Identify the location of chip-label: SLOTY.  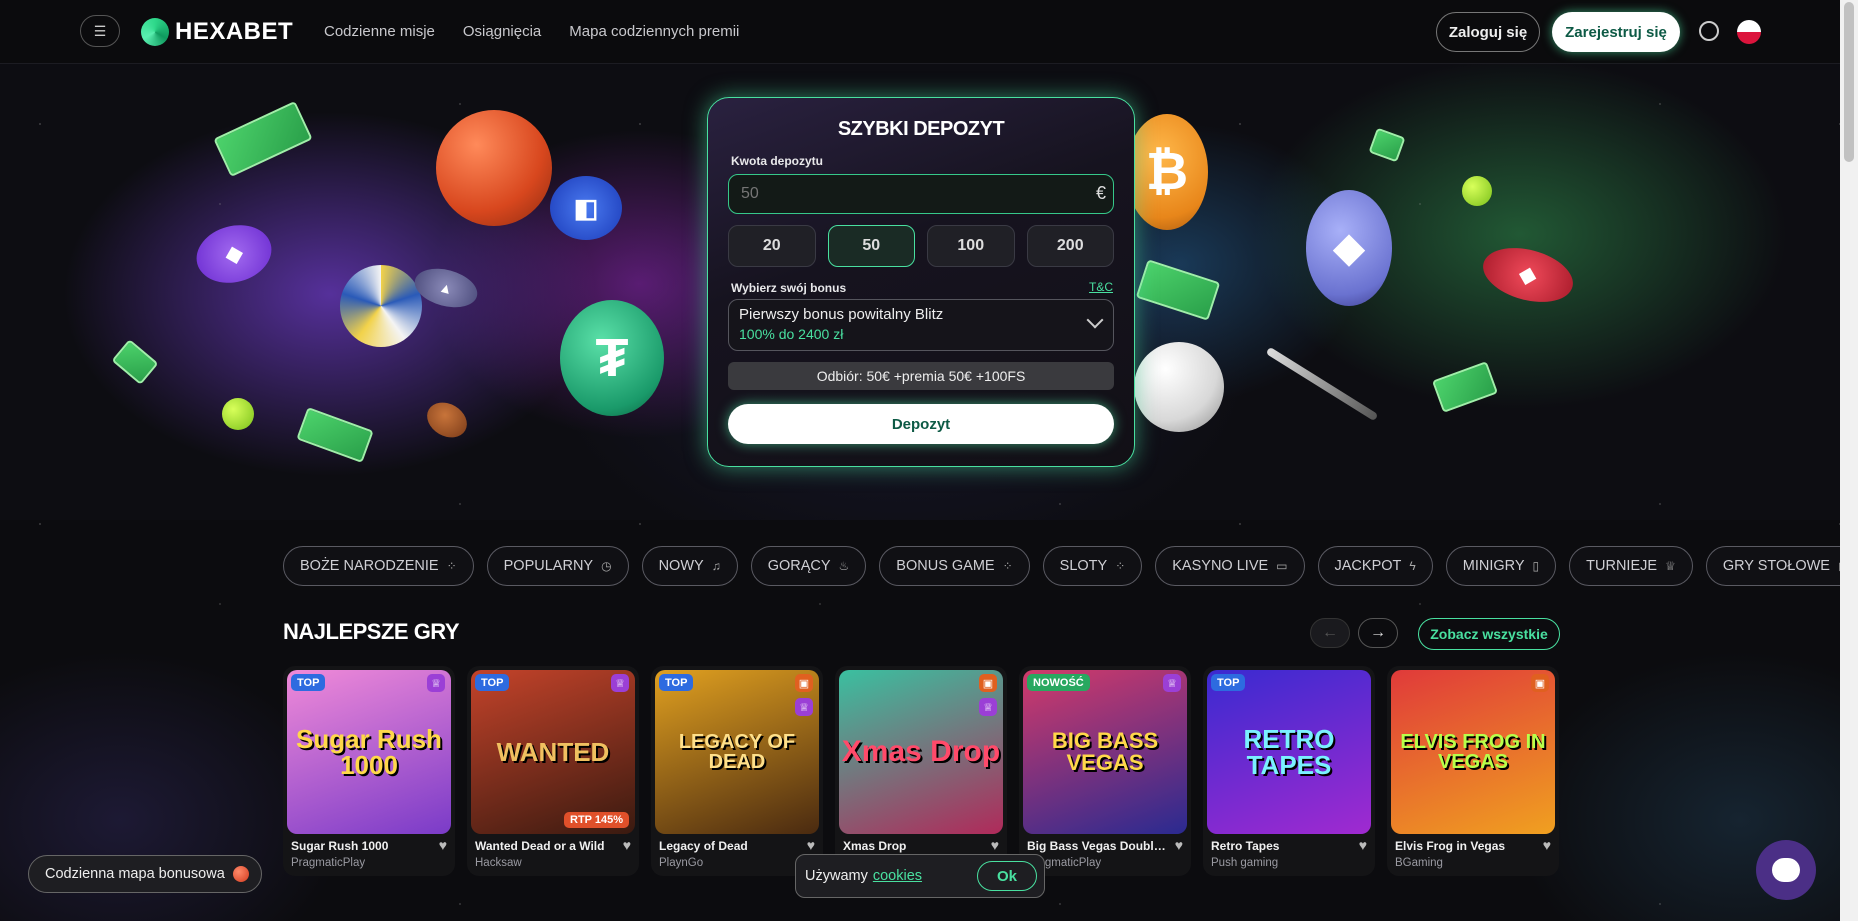
(1083, 566).